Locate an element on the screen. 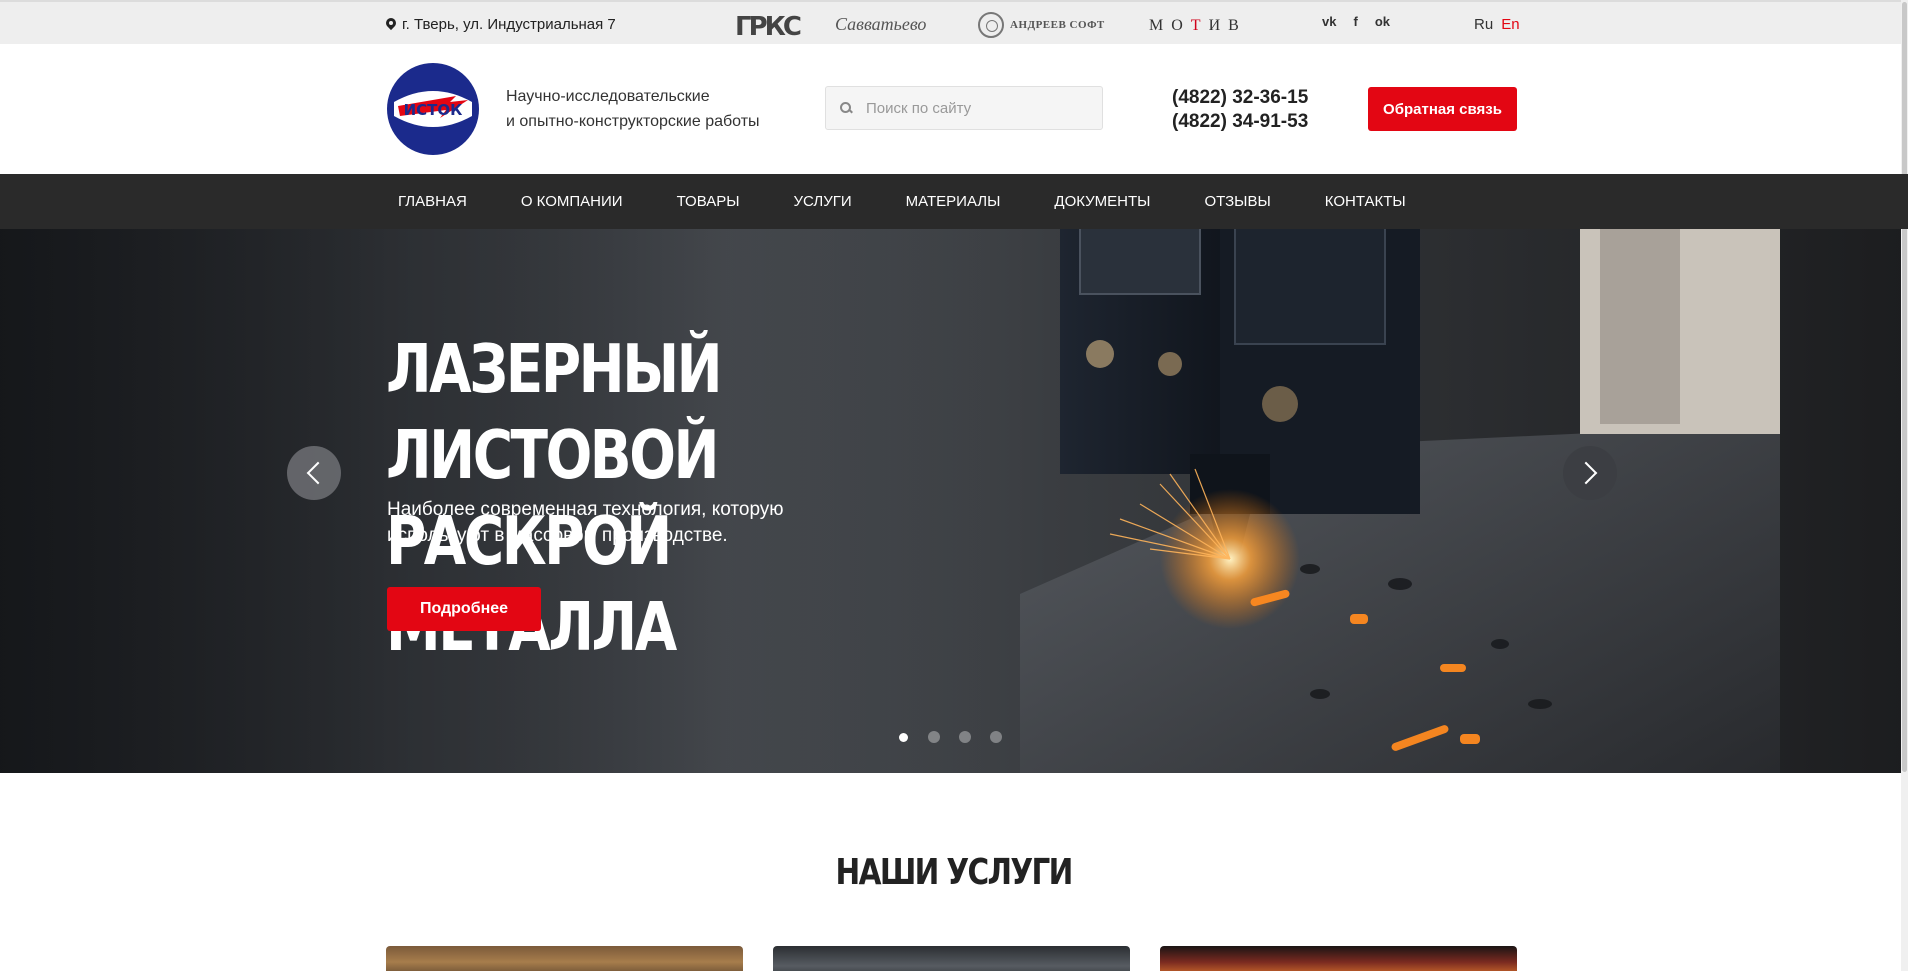 The height and width of the screenshot is (971, 1908). partner-logo-rks: ГРКС is located at coordinates (768, 27).